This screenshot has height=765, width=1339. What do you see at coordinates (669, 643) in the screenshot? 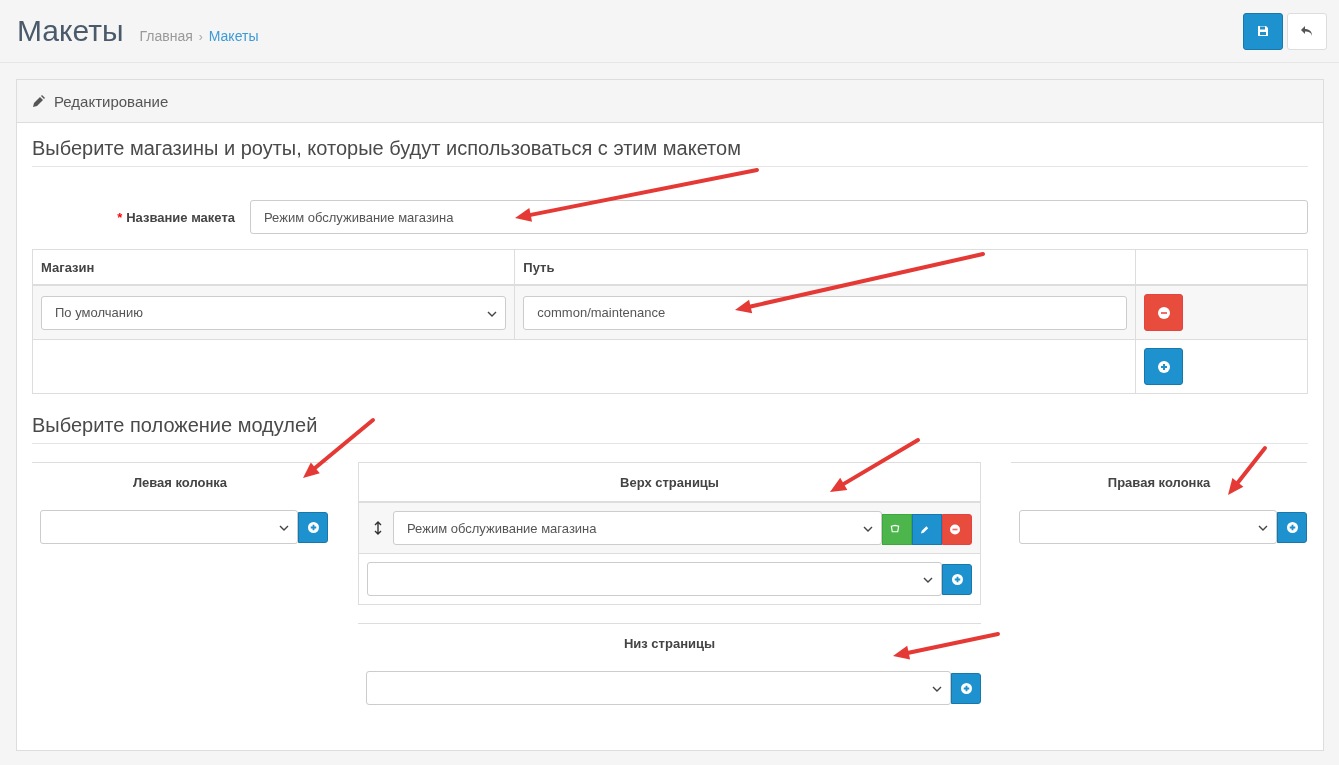
I see `position-title: Низ страницы` at bounding box center [669, 643].